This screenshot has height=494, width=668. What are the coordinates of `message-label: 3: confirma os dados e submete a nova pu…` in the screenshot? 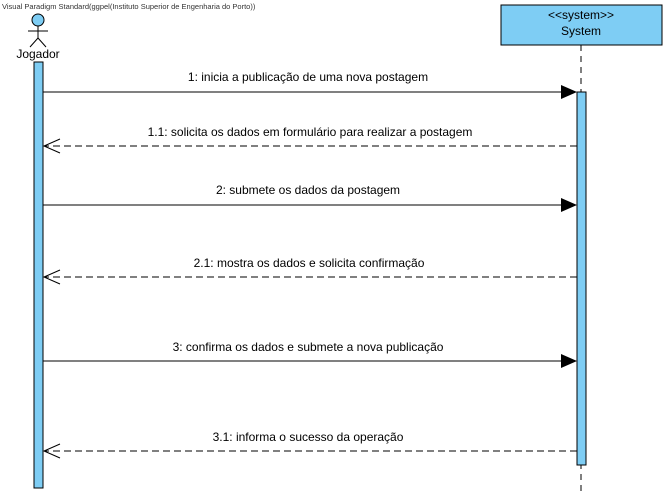 It's located at (308, 347).